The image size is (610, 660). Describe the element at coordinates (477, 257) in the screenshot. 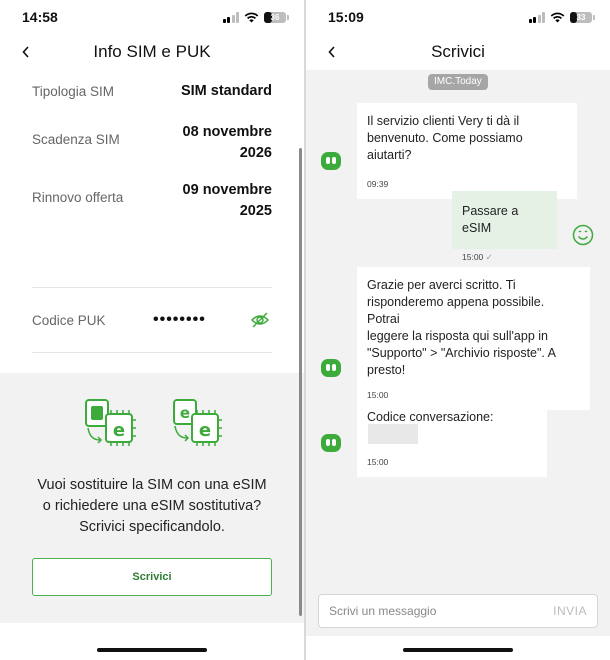

I see `message-time: 15:00 ✓` at that location.